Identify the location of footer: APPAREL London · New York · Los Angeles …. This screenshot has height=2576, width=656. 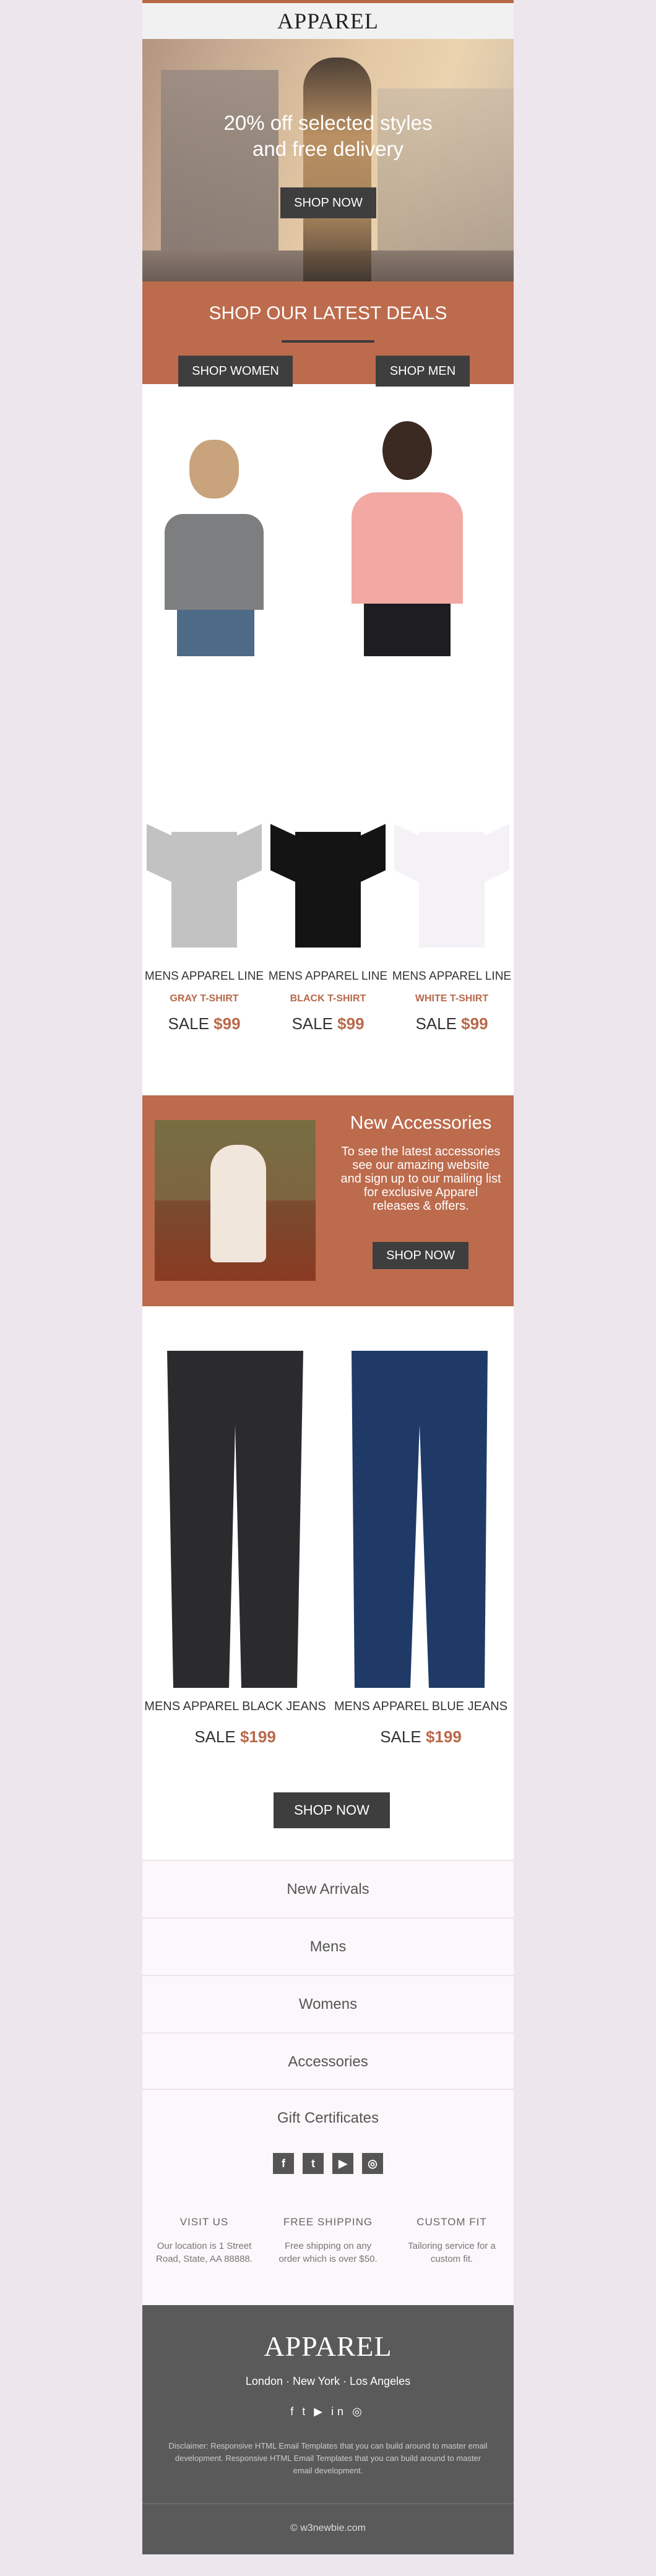
(328, 2429).